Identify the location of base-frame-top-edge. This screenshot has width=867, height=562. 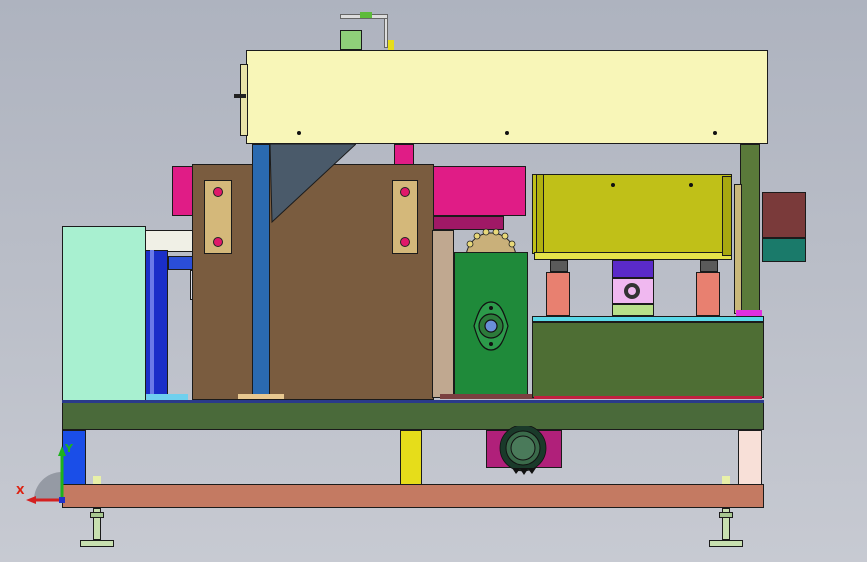
(413, 401).